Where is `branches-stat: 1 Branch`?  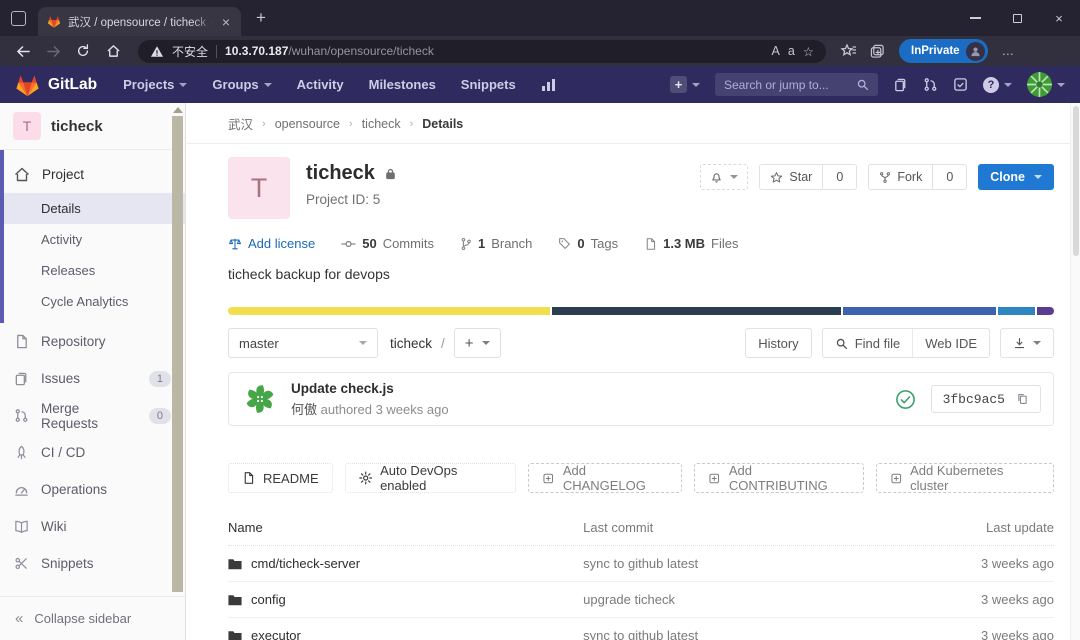 branches-stat: 1 Branch is located at coordinates (496, 243).